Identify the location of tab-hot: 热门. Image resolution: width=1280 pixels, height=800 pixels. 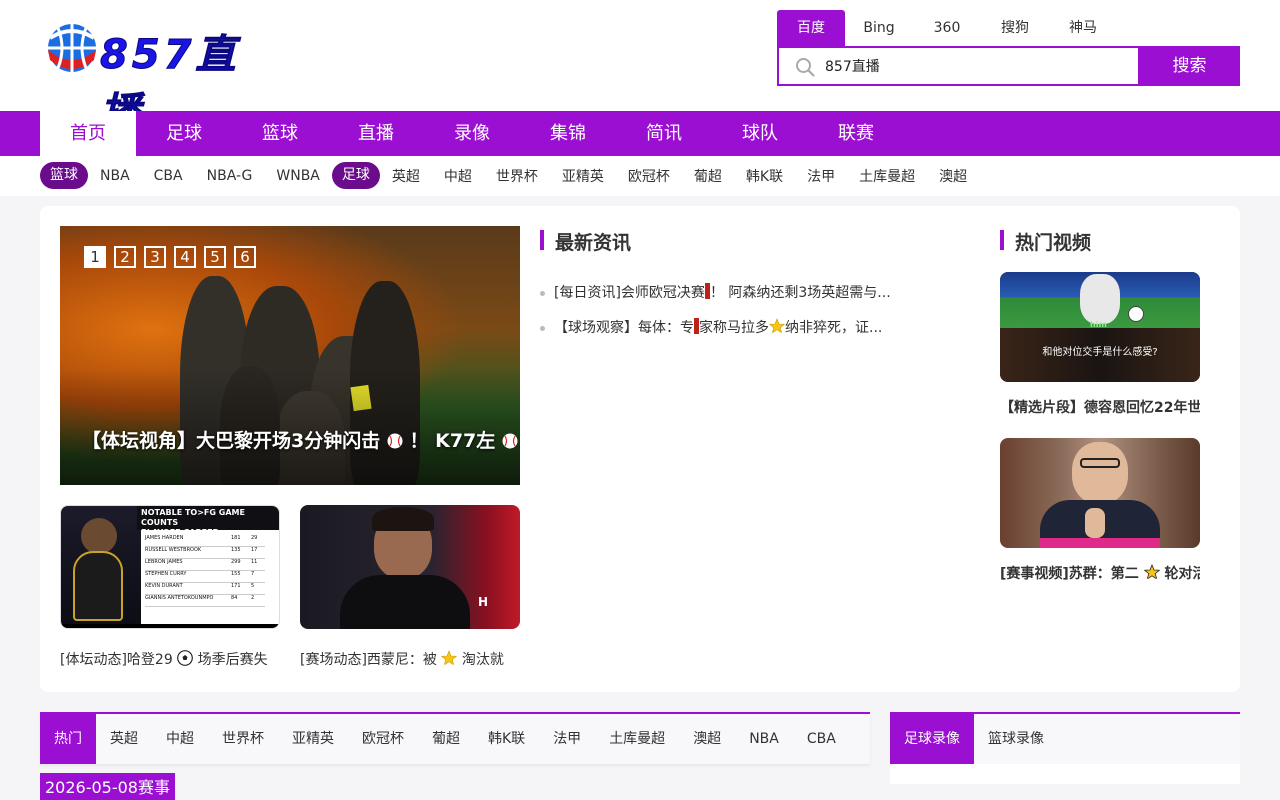
(68, 739).